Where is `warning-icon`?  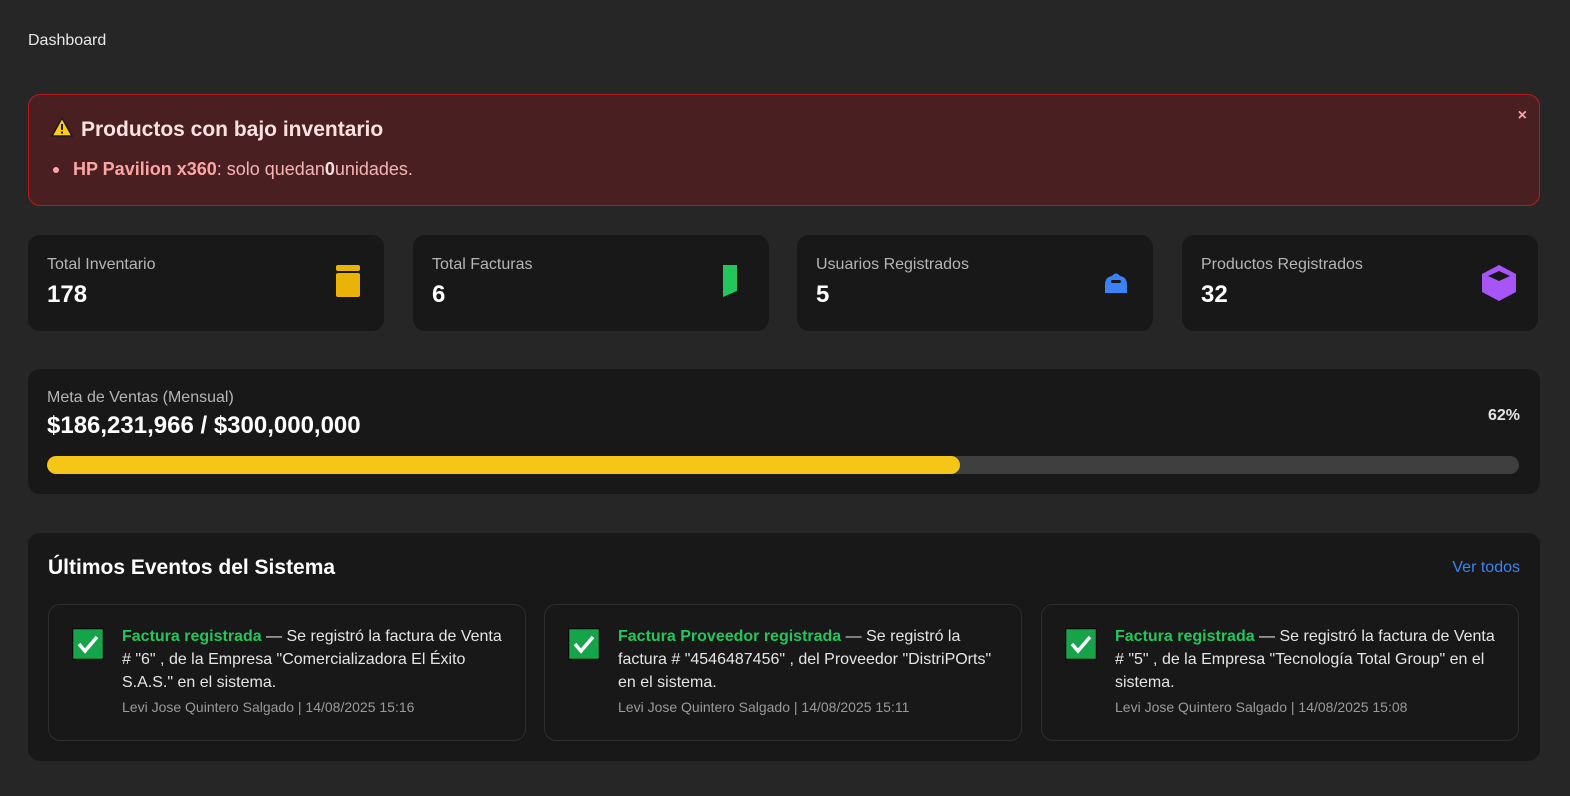 warning-icon is located at coordinates (62, 129).